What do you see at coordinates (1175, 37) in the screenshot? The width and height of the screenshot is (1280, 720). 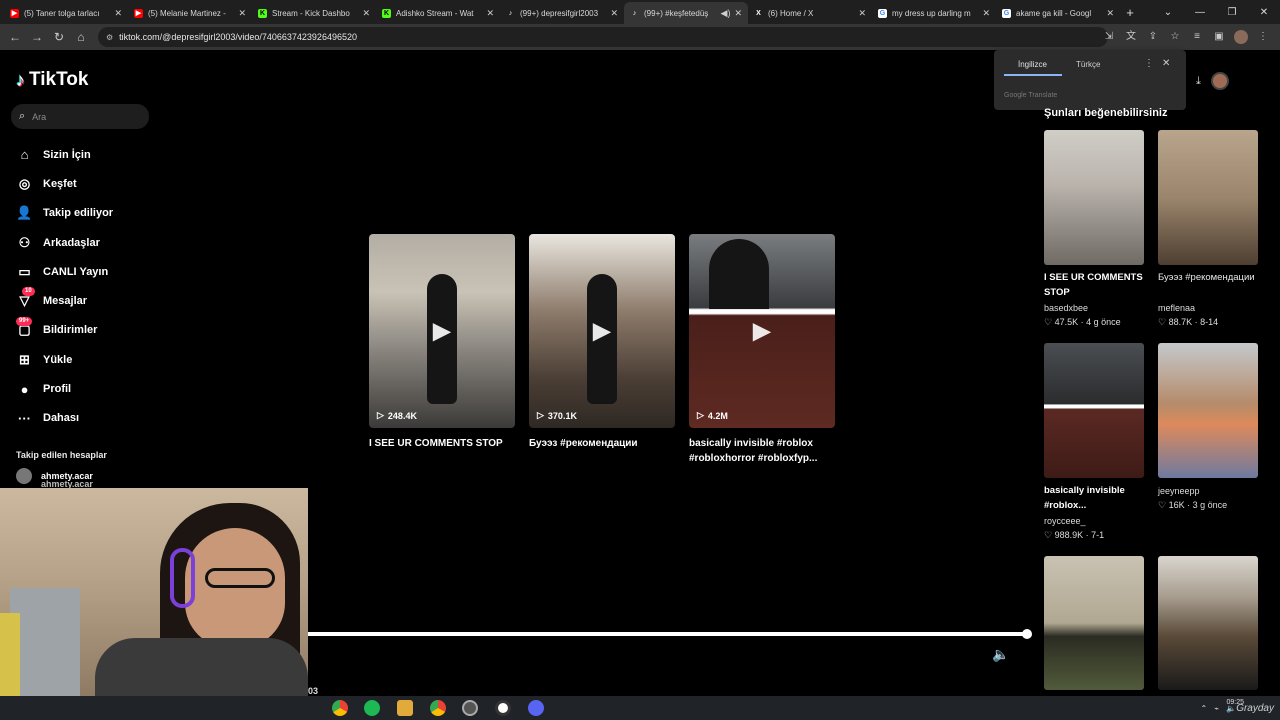 I see `bookmark-star-icon: ☆` at bounding box center [1175, 37].